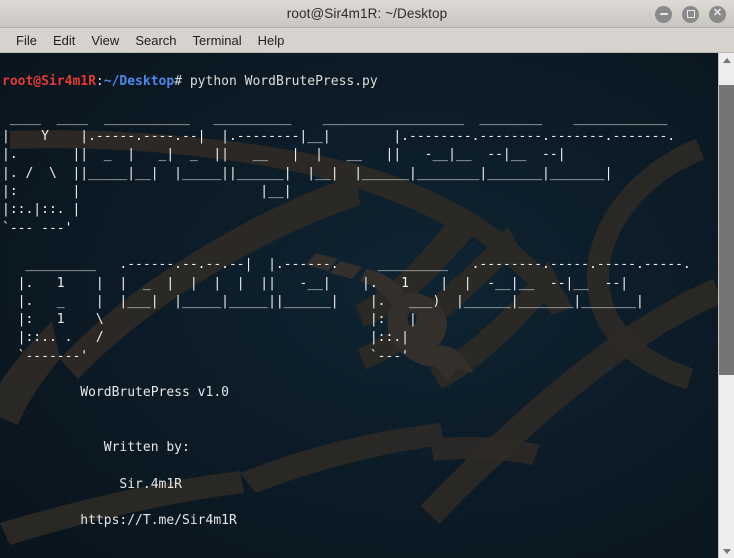  I want to click on maximize-icon, so click(690, 14).